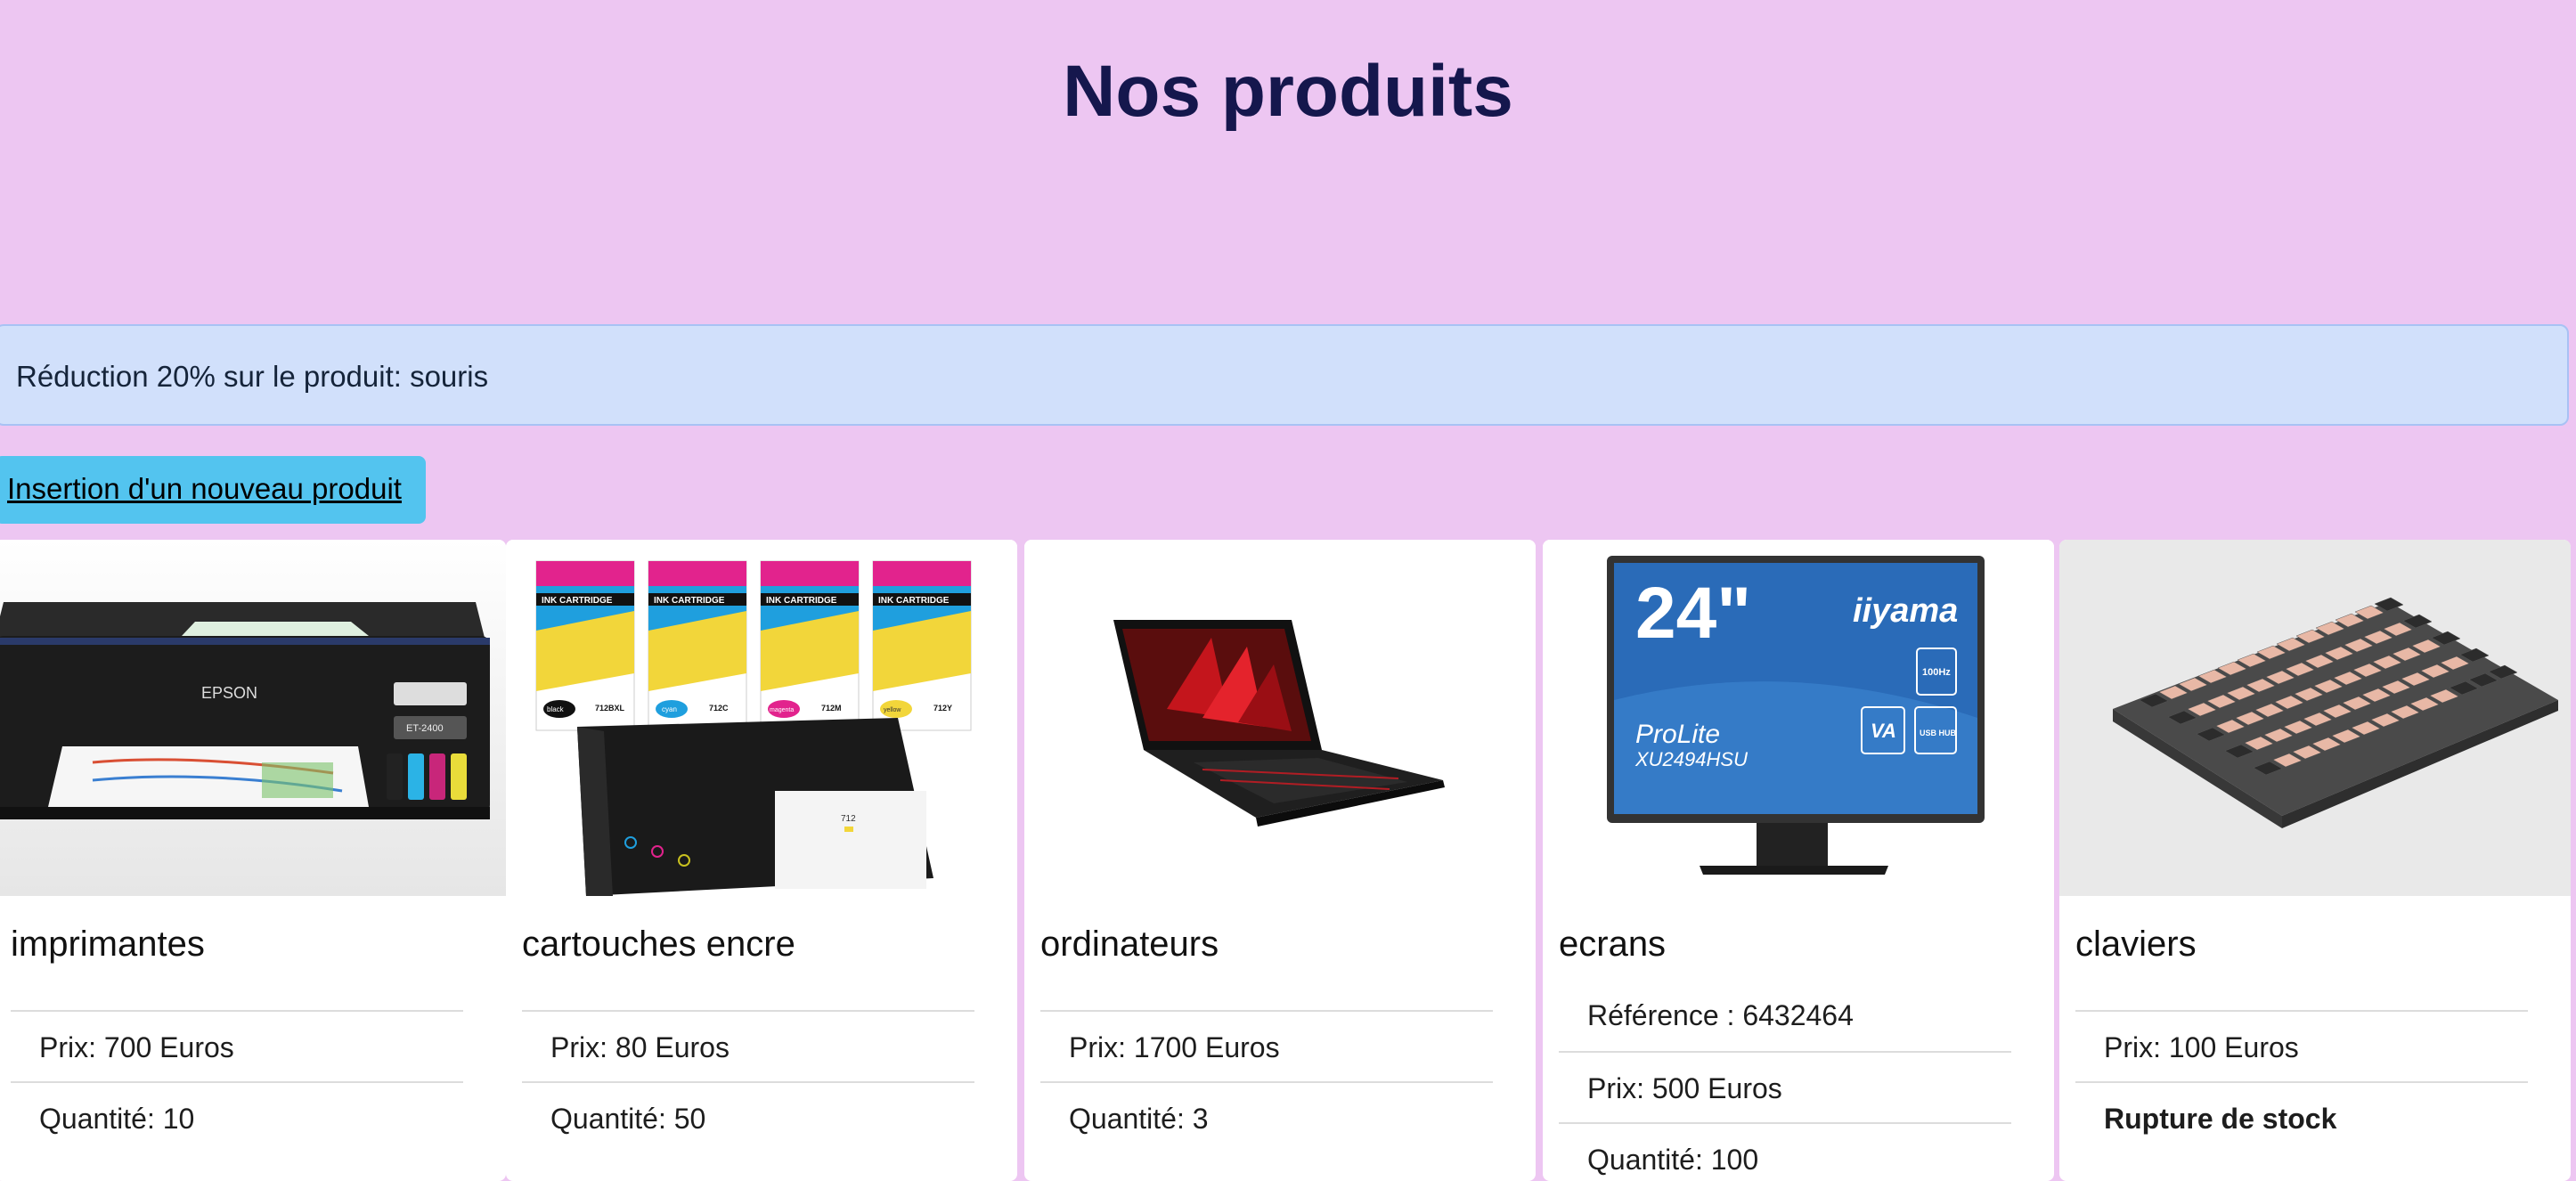 This screenshot has height=1181, width=2576. Describe the element at coordinates (556, 709) in the screenshot. I see `svg-text: black` at that location.